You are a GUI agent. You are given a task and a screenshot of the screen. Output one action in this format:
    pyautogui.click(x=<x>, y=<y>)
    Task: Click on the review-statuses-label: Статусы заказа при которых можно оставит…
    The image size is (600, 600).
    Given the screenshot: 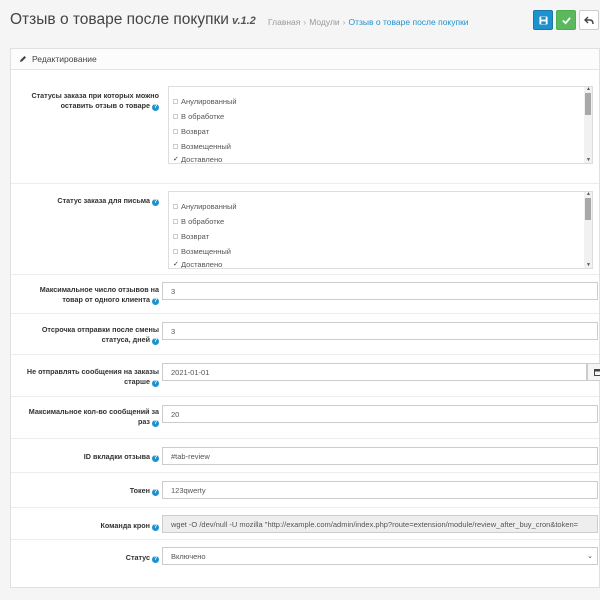 What is the action you would take?
    pyautogui.click(x=95, y=101)
    